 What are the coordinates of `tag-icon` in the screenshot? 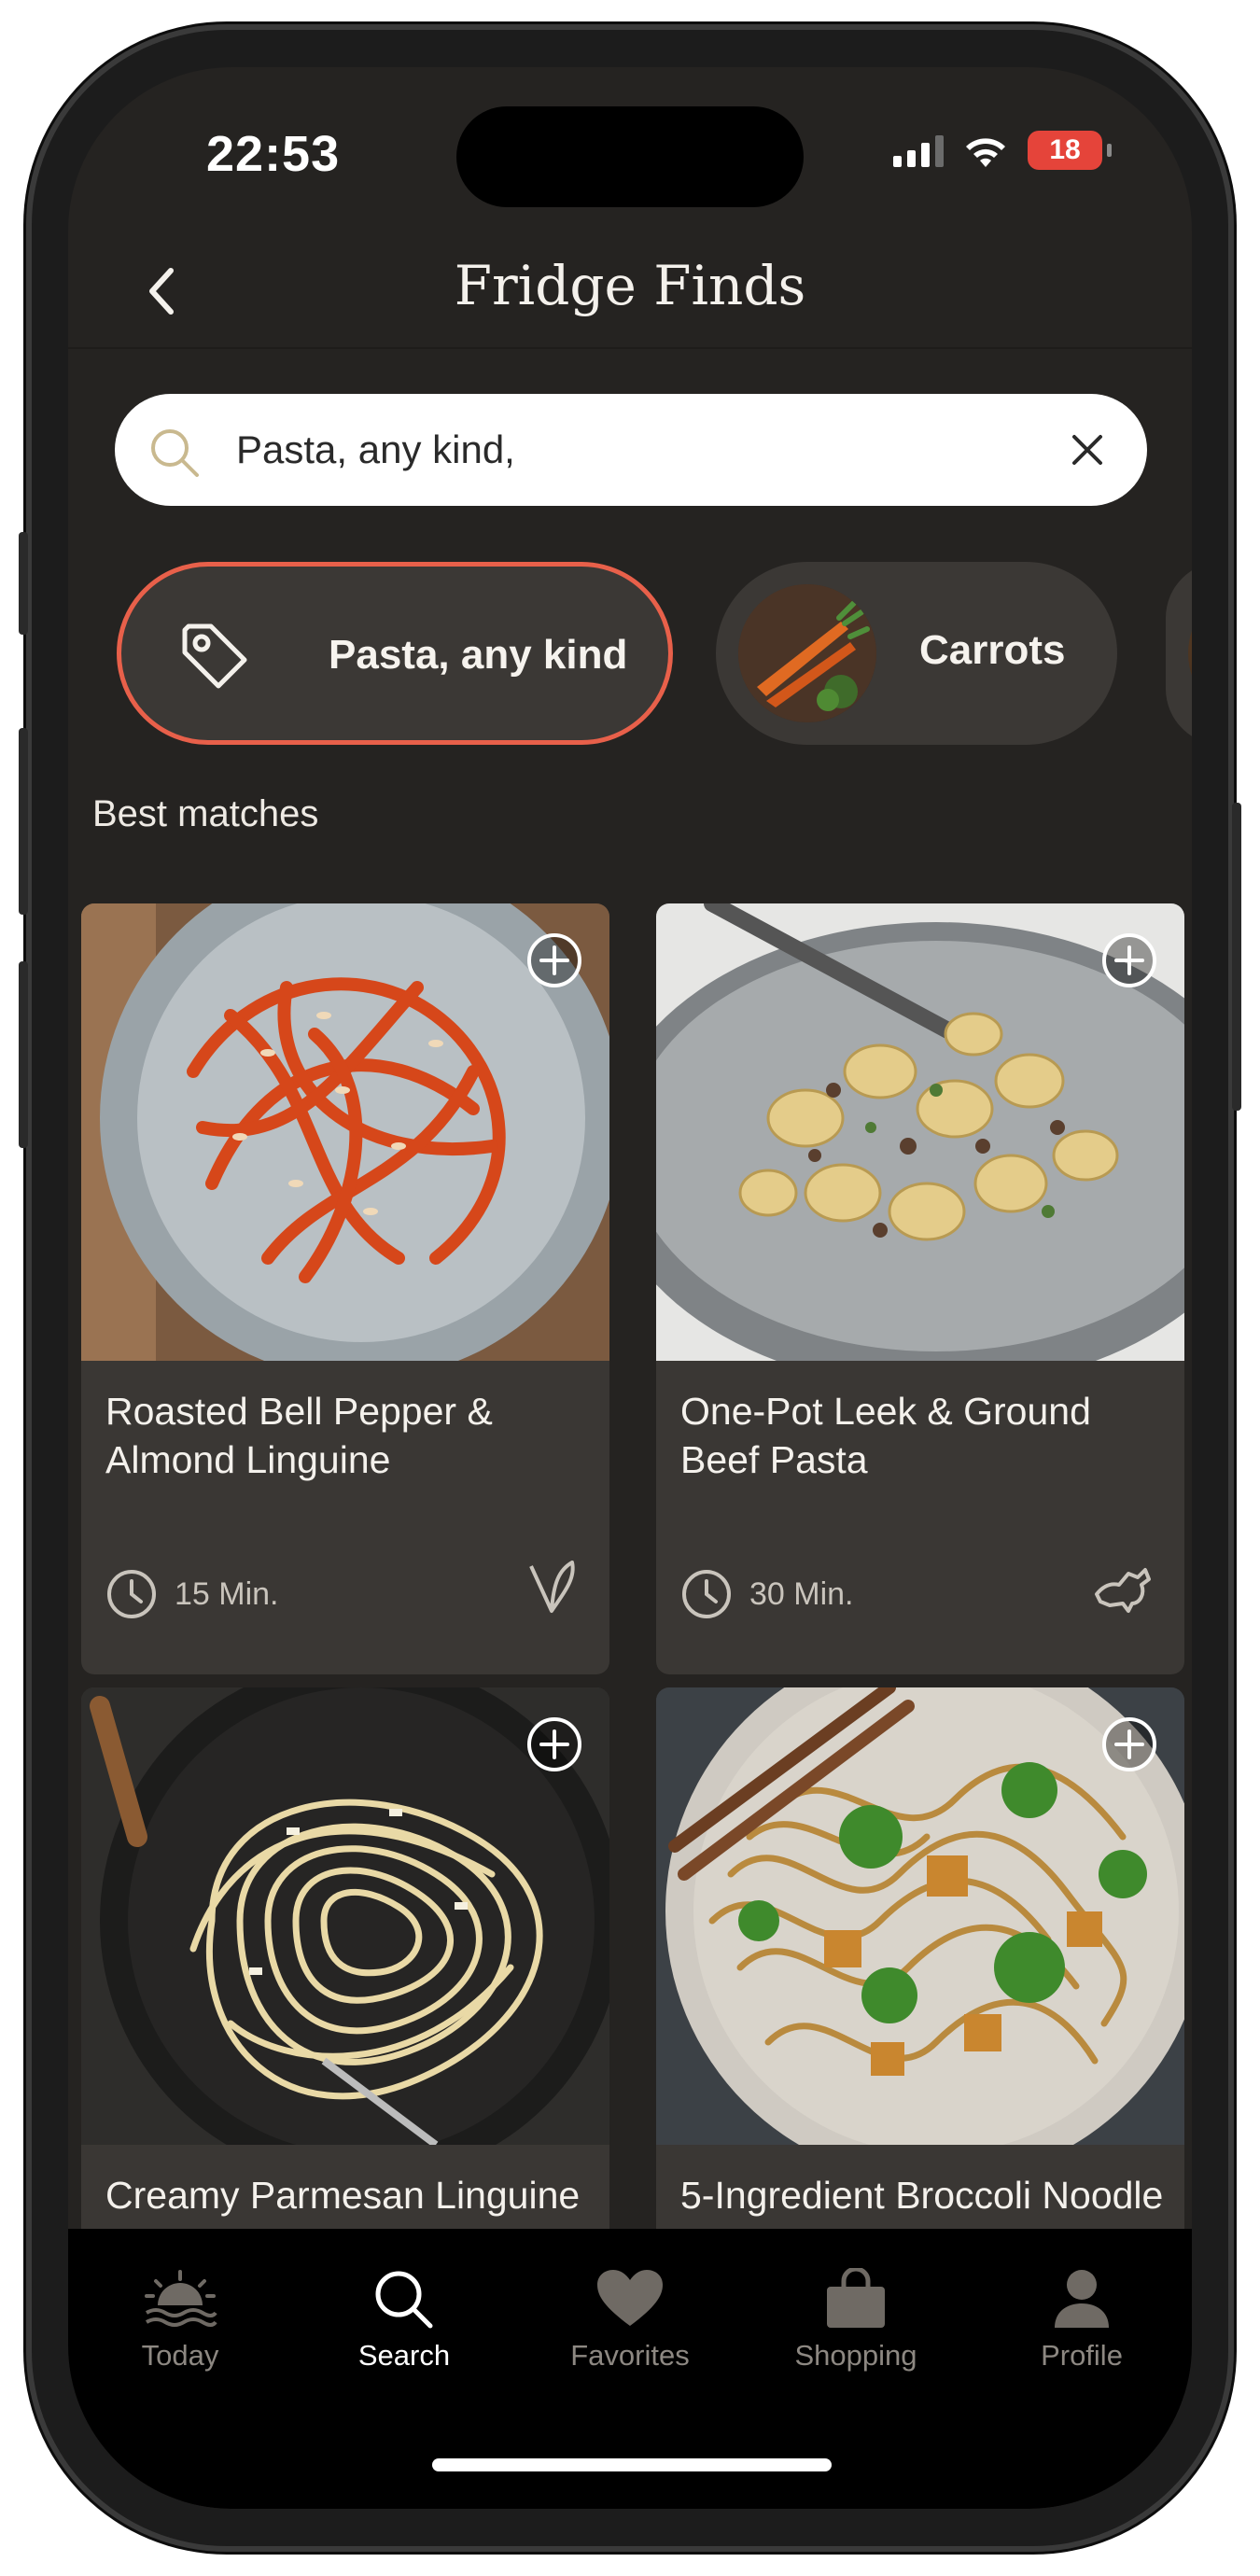 It's located at (214, 656).